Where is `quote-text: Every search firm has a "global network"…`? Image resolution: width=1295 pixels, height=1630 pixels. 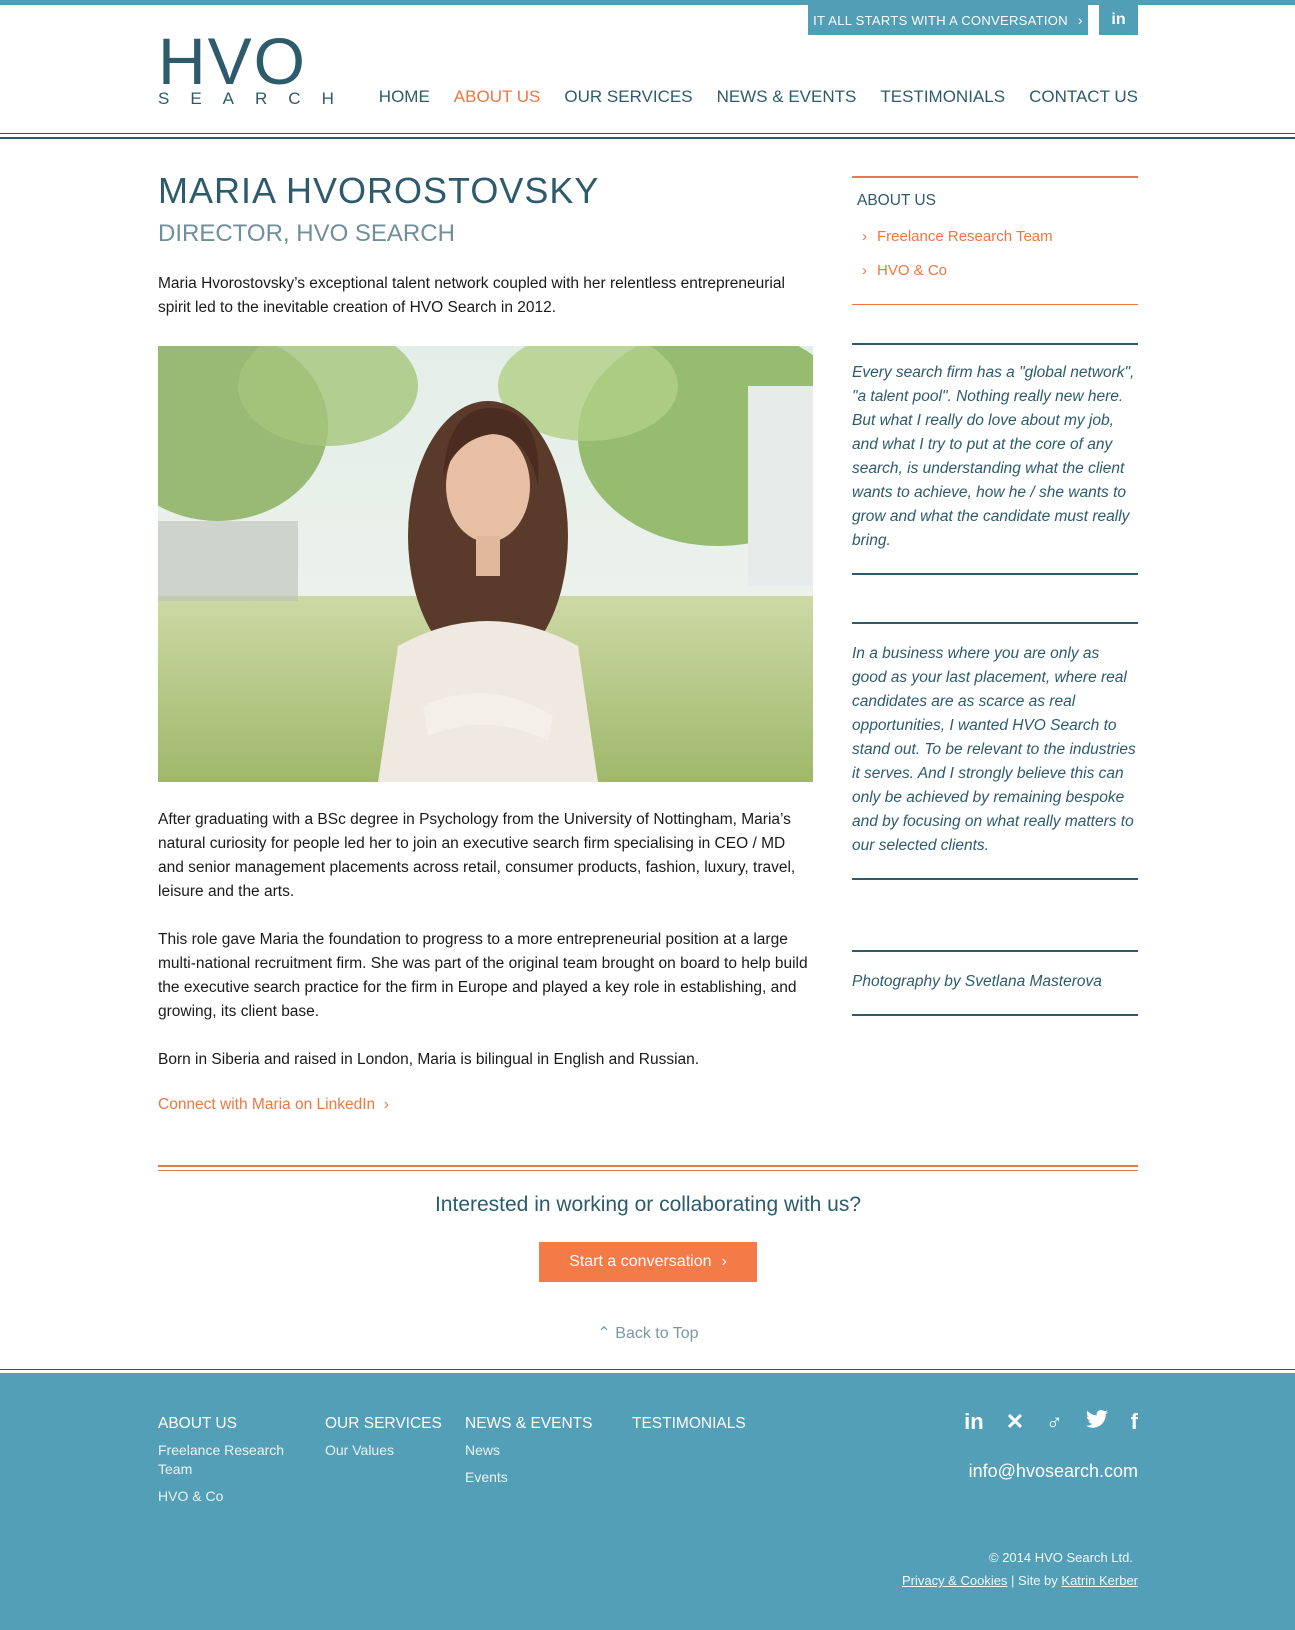 quote-text: Every search firm has a "global network"… is located at coordinates (993, 456).